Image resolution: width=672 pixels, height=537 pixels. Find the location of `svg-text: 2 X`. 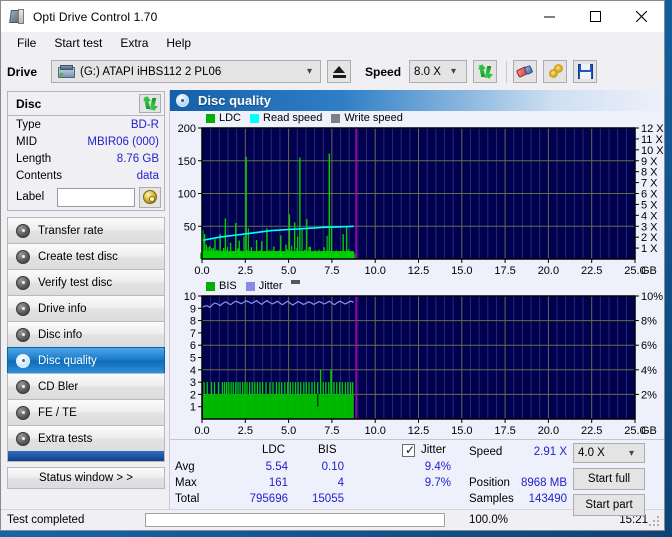

svg-text: 2 X is located at coordinates (649, 238).